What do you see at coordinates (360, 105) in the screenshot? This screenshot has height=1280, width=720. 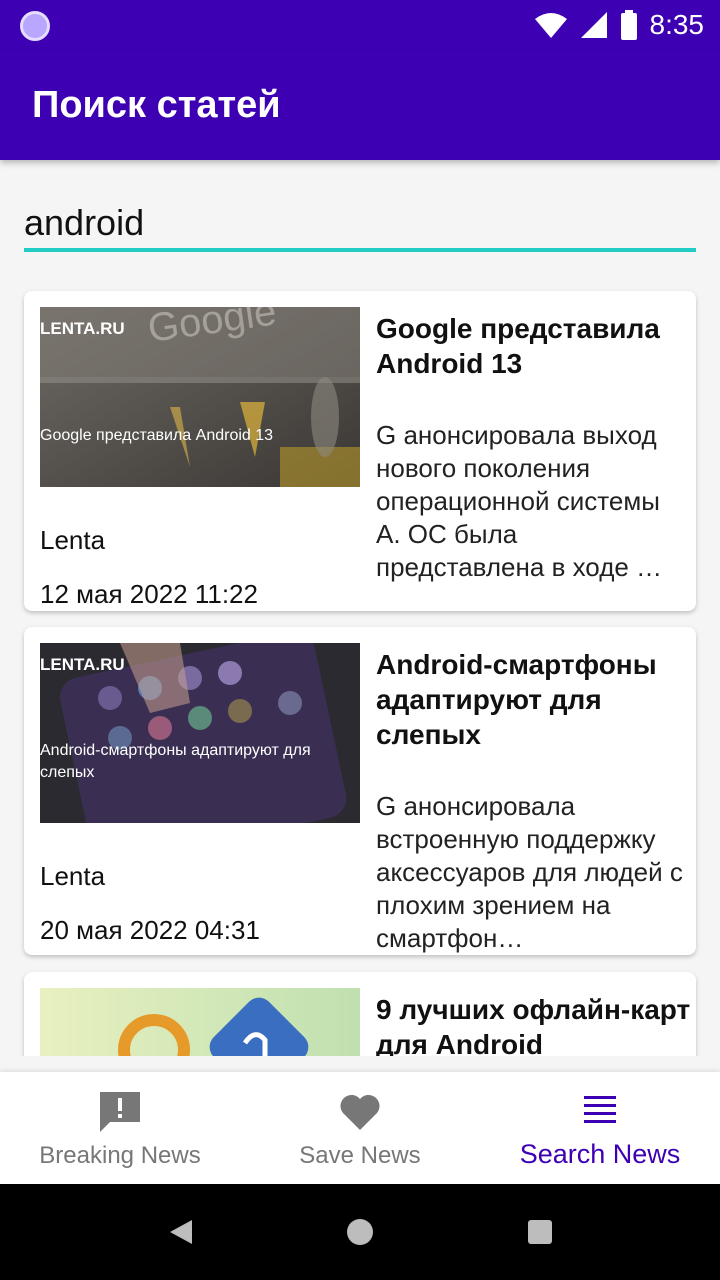 I see `app-bar: Поиск статей` at bounding box center [360, 105].